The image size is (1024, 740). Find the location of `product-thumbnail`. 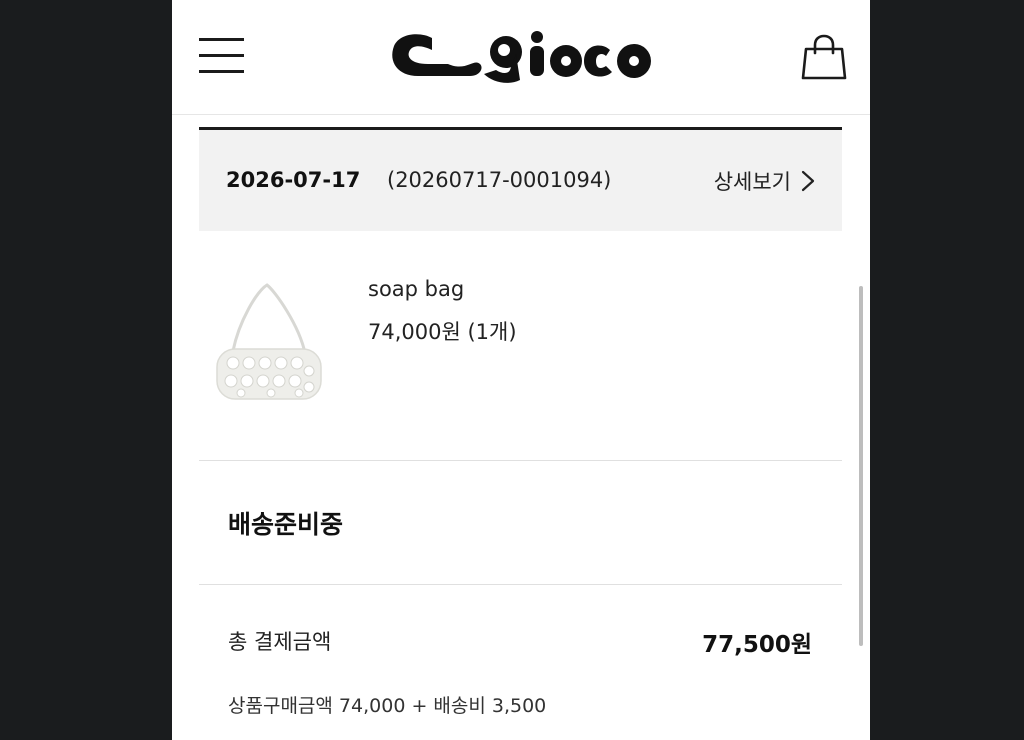

product-thumbnail is located at coordinates (268, 343).